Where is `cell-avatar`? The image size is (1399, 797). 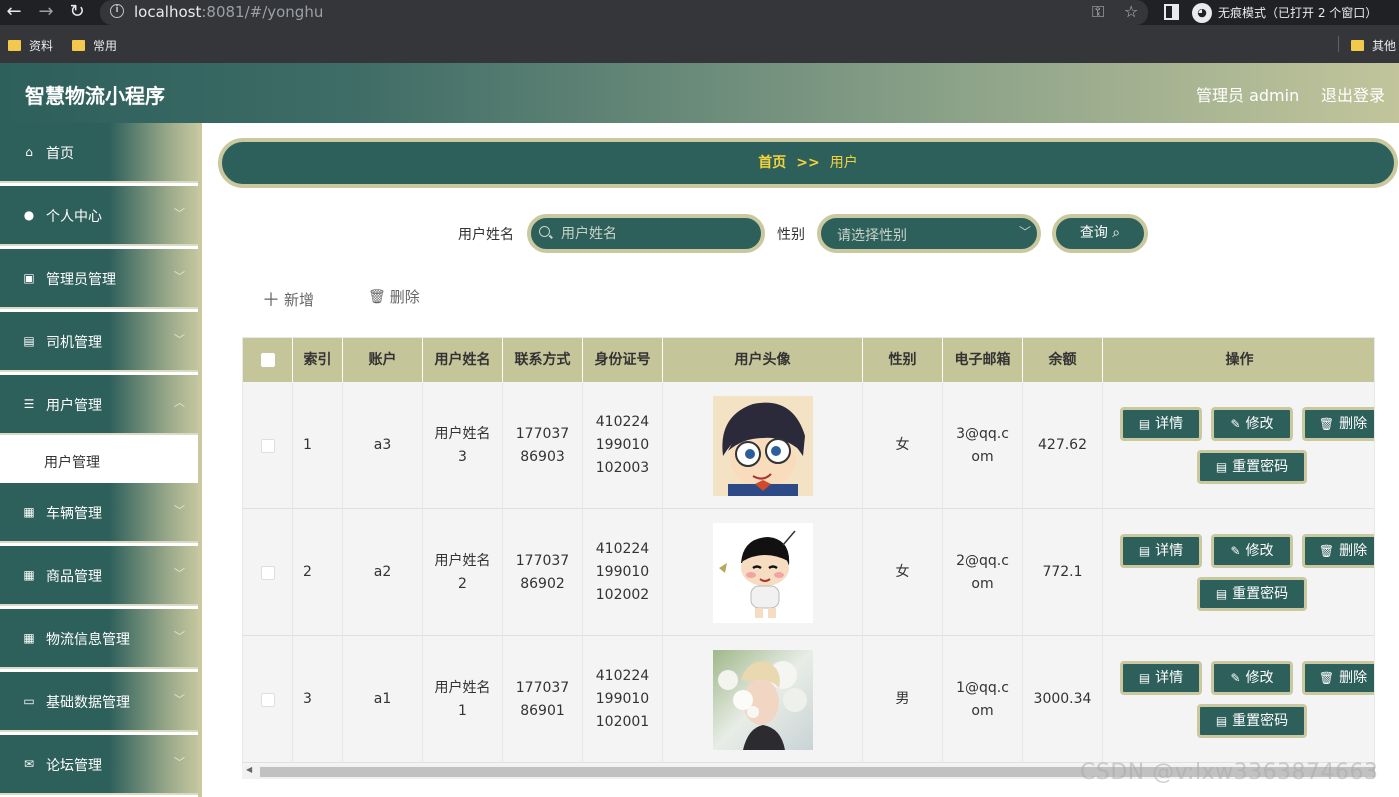 cell-avatar is located at coordinates (763, 445).